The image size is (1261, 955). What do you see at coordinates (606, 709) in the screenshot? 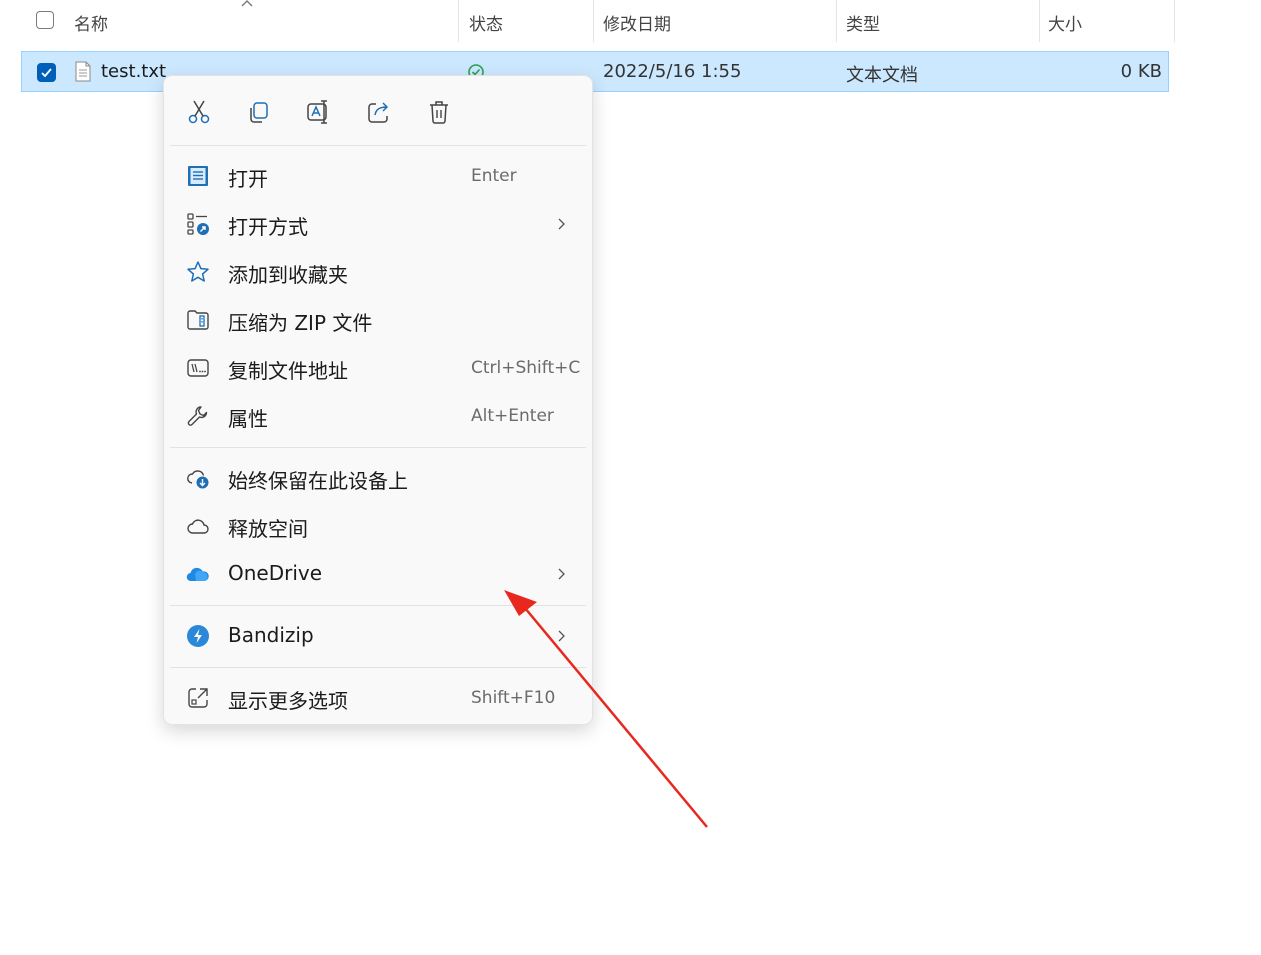
I see `annotation-arrow` at bounding box center [606, 709].